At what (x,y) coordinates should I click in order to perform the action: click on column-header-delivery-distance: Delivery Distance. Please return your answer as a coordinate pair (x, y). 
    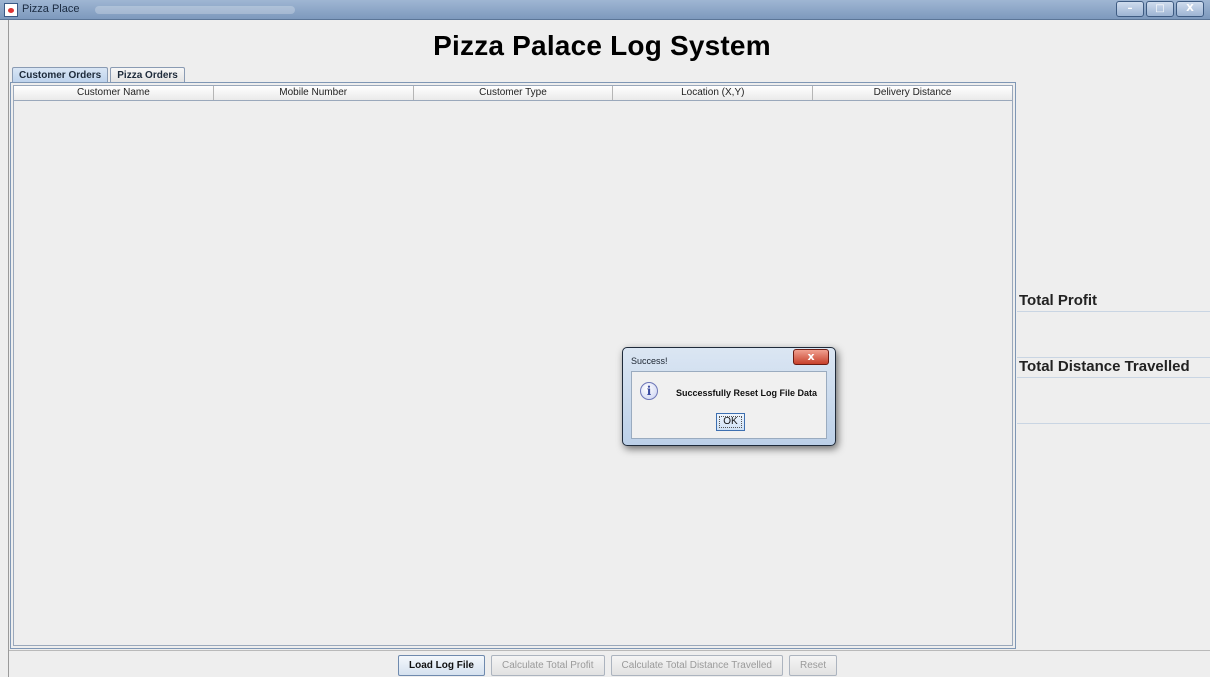
    Looking at the image, I should click on (912, 93).